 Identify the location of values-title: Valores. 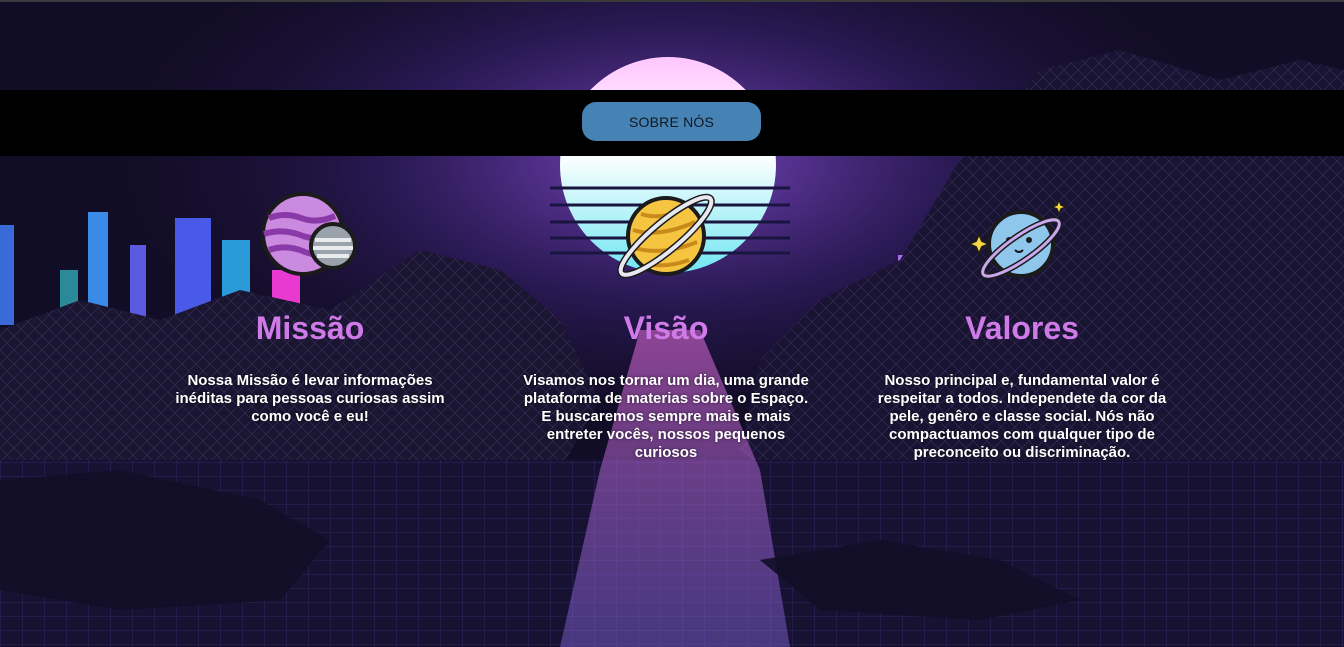
(1022, 328).